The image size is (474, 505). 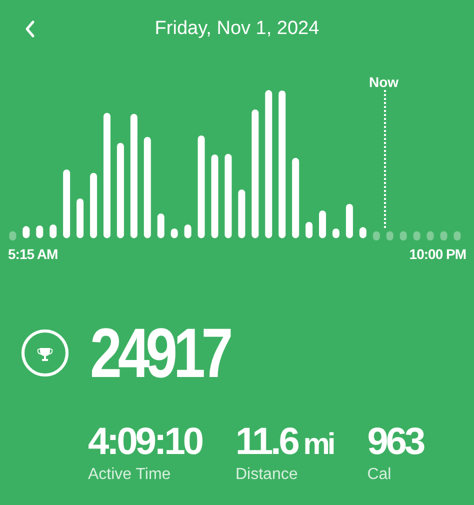 What do you see at coordinates (45, 353) in the screenshot?
I see `trophy-icon` at bounding box center [45, 353].